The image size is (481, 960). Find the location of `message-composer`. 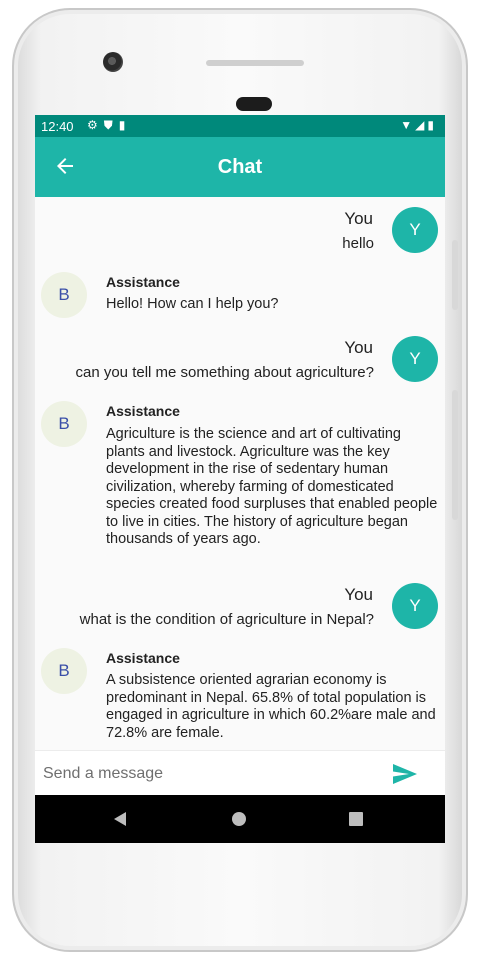

message-composer is located at coordinates (240, 773).